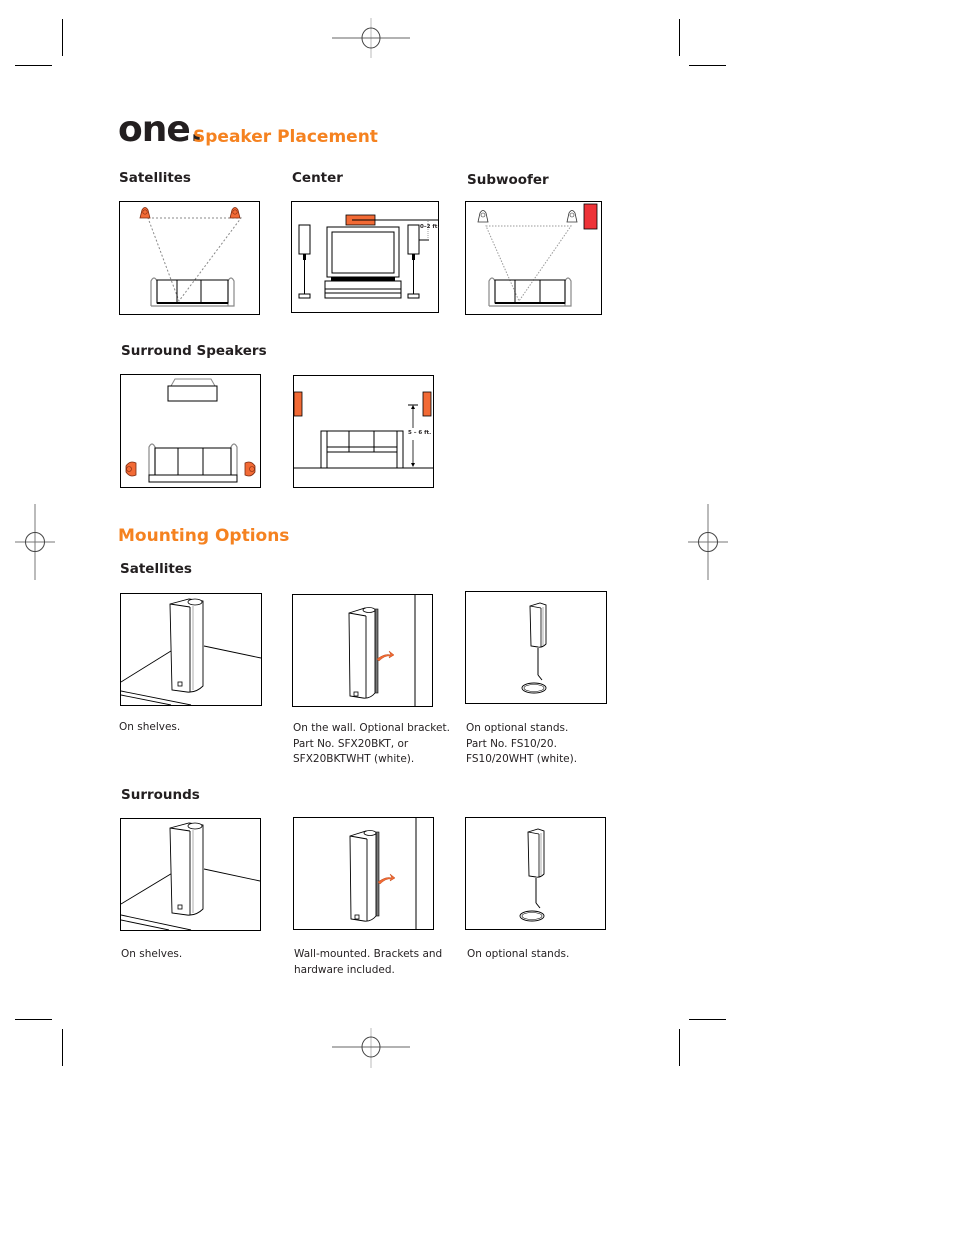  Describe the element at coordinates (362, 449) in the screenshot. I see `sofa-side-icon` at that location.